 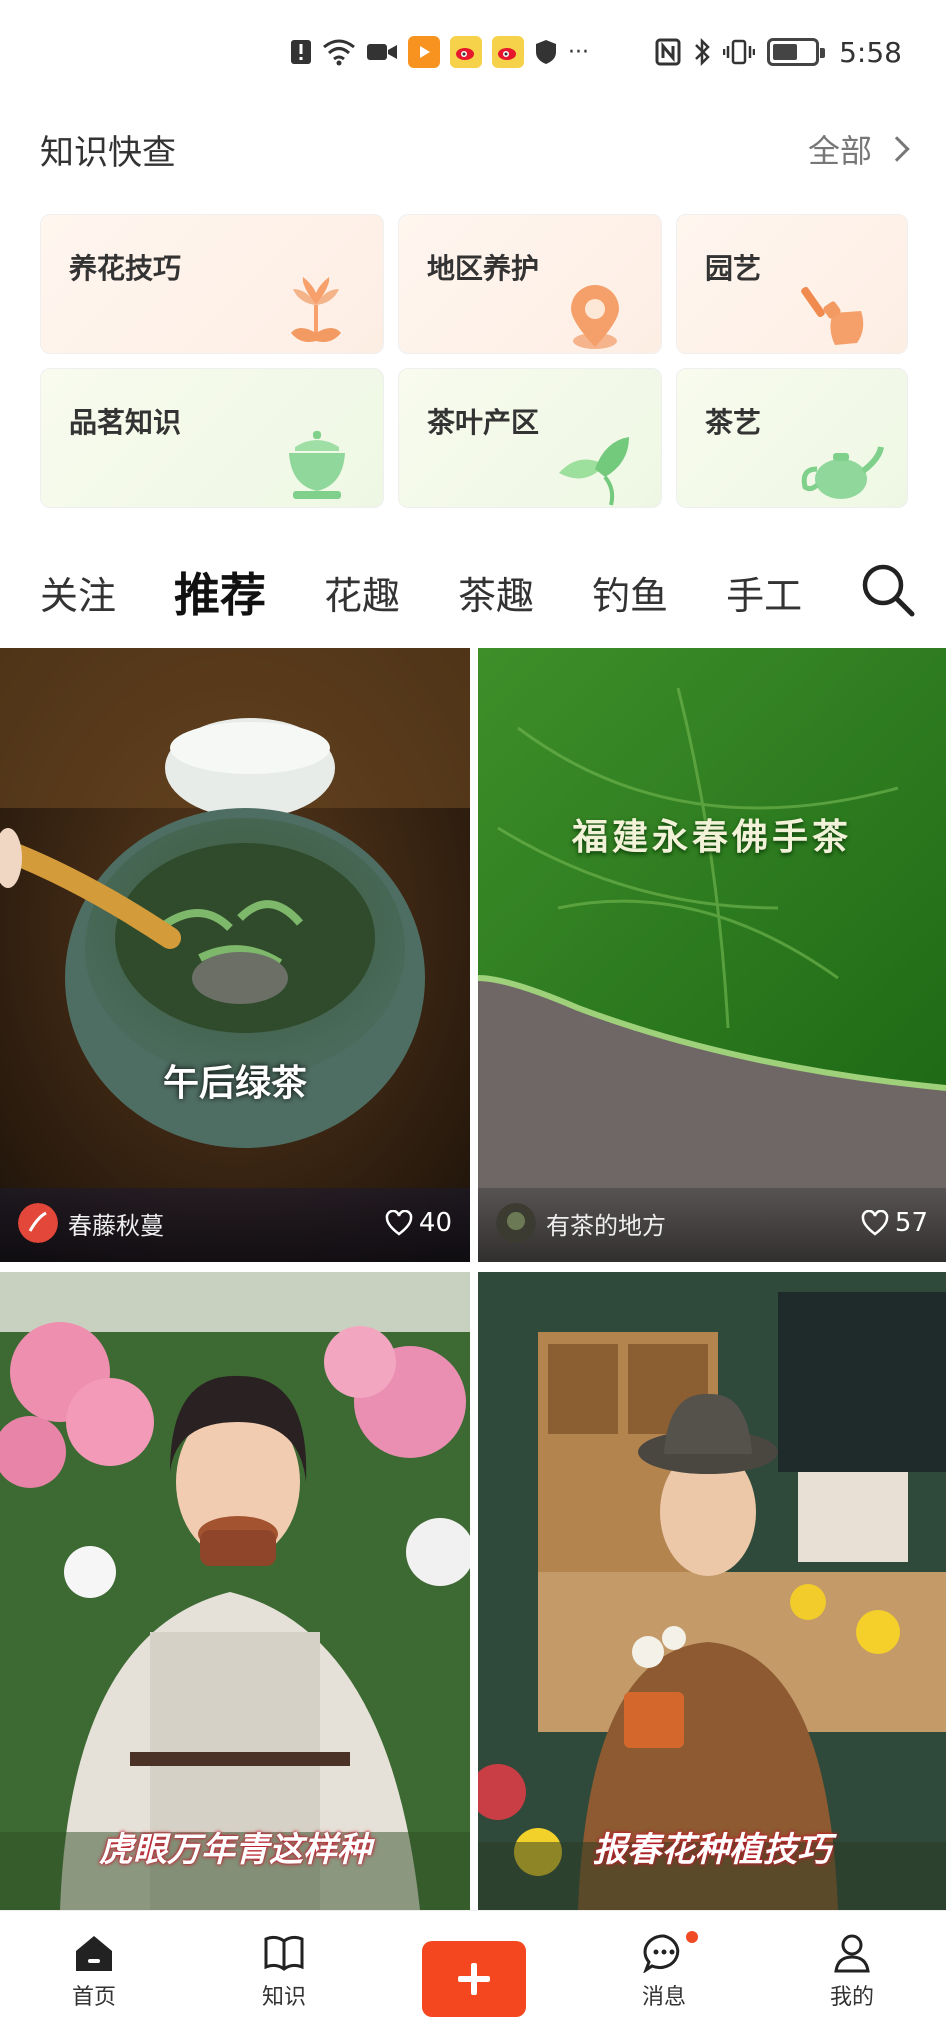 I want to click on knowledge-card-label: 品茗知识, so click(x=125, y=422).